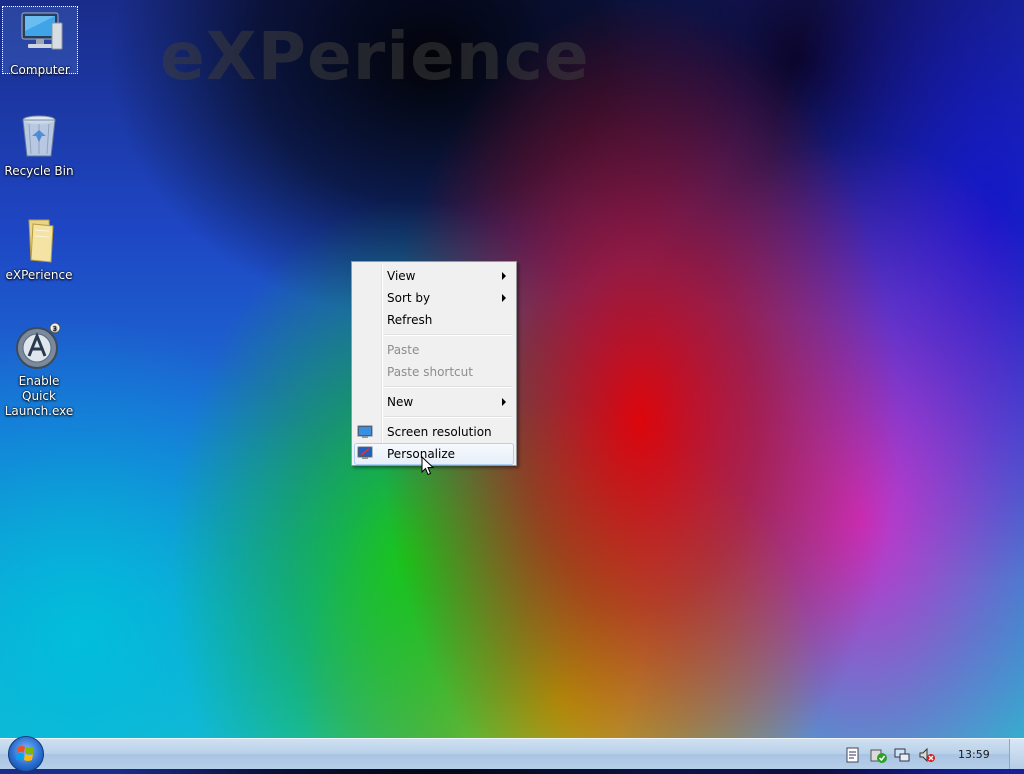  I want to click on desktop-icon-label: Enable Quick Launch.exe, so click(39, 396).